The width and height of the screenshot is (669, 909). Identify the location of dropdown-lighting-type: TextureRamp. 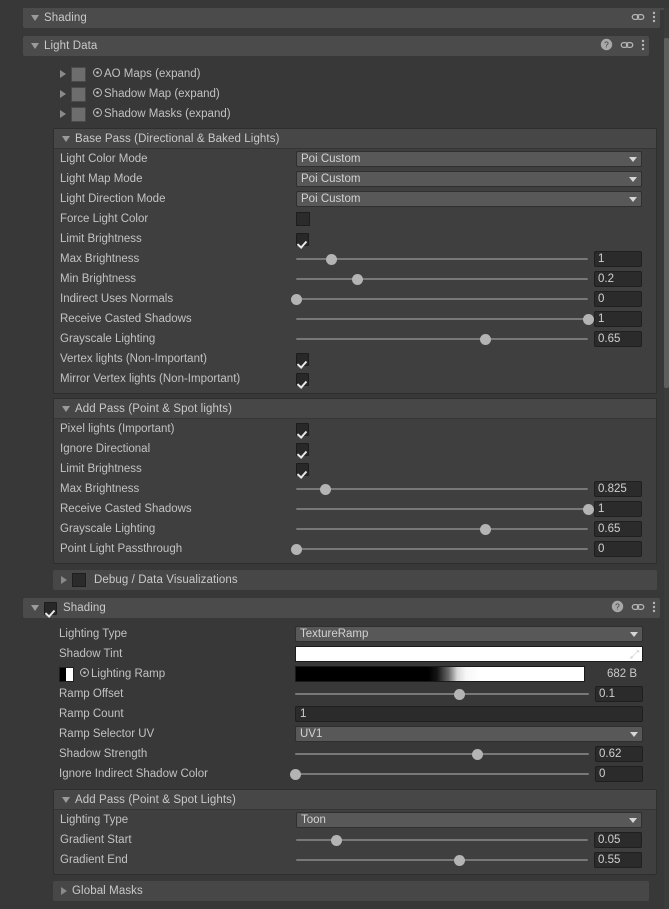
(469, 634).